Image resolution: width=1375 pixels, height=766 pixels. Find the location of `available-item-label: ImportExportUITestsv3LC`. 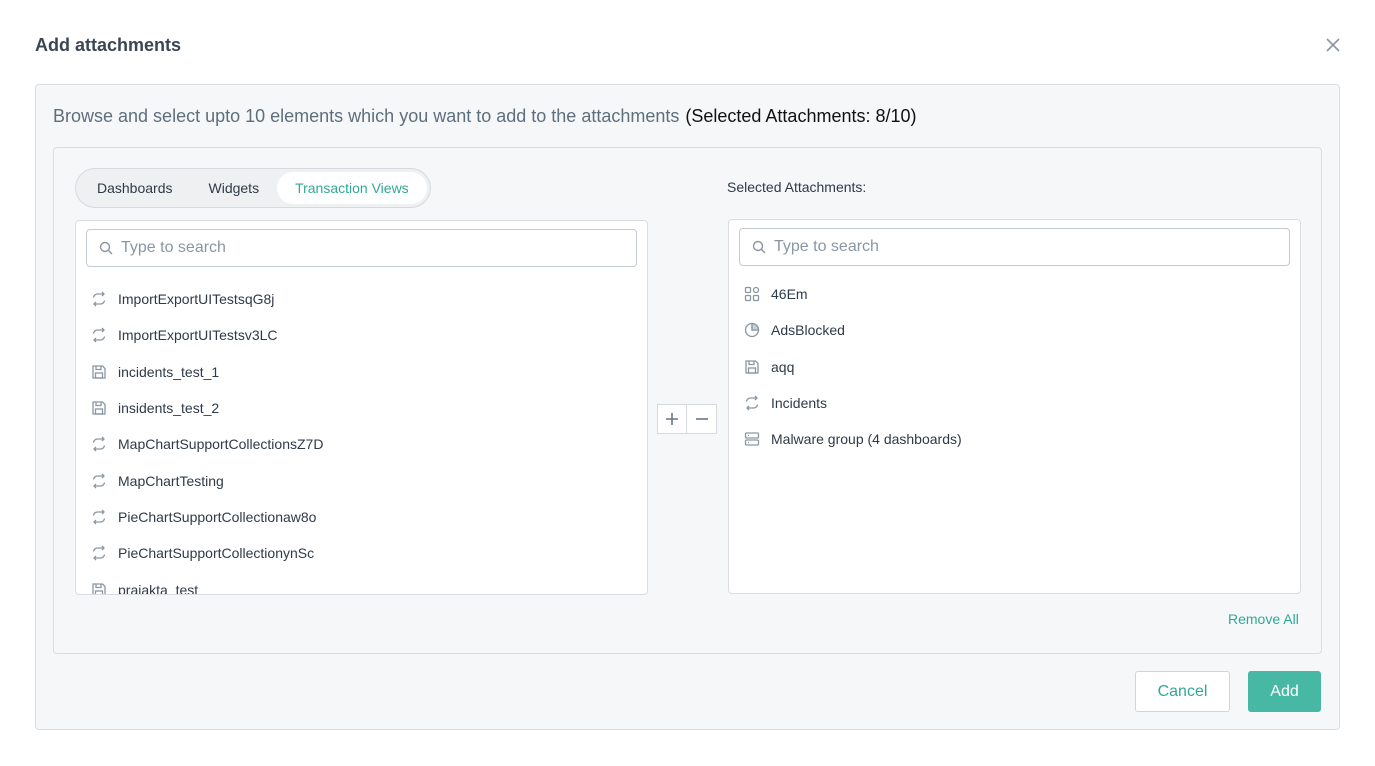

available-item-label: ImportExportUITestsv3LC is located at coordinates (198, 335).